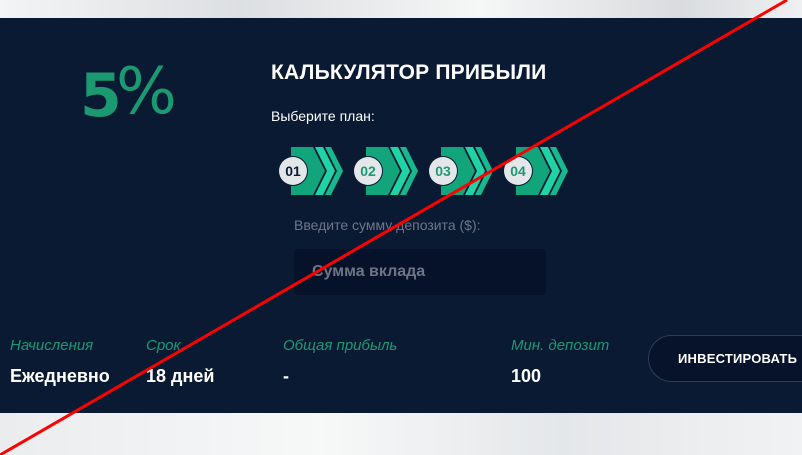 This screenshot has width=802, height=455. Describe the element at coordinates (387, 225) in the screenshot. I see `deposit-label: Введите сумму депозита ($):` at that location.